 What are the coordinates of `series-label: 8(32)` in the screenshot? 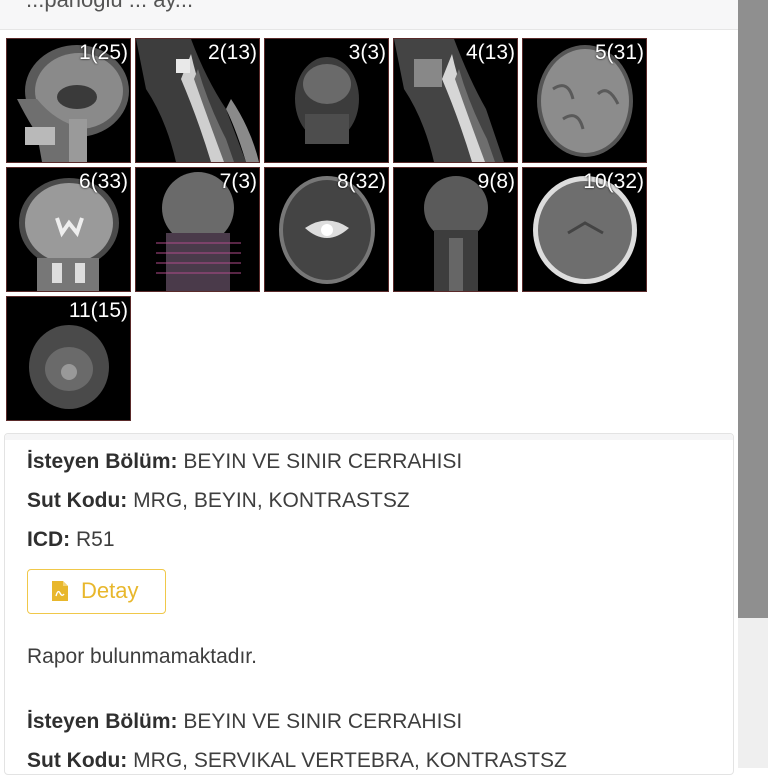 It's located at (361, 181).